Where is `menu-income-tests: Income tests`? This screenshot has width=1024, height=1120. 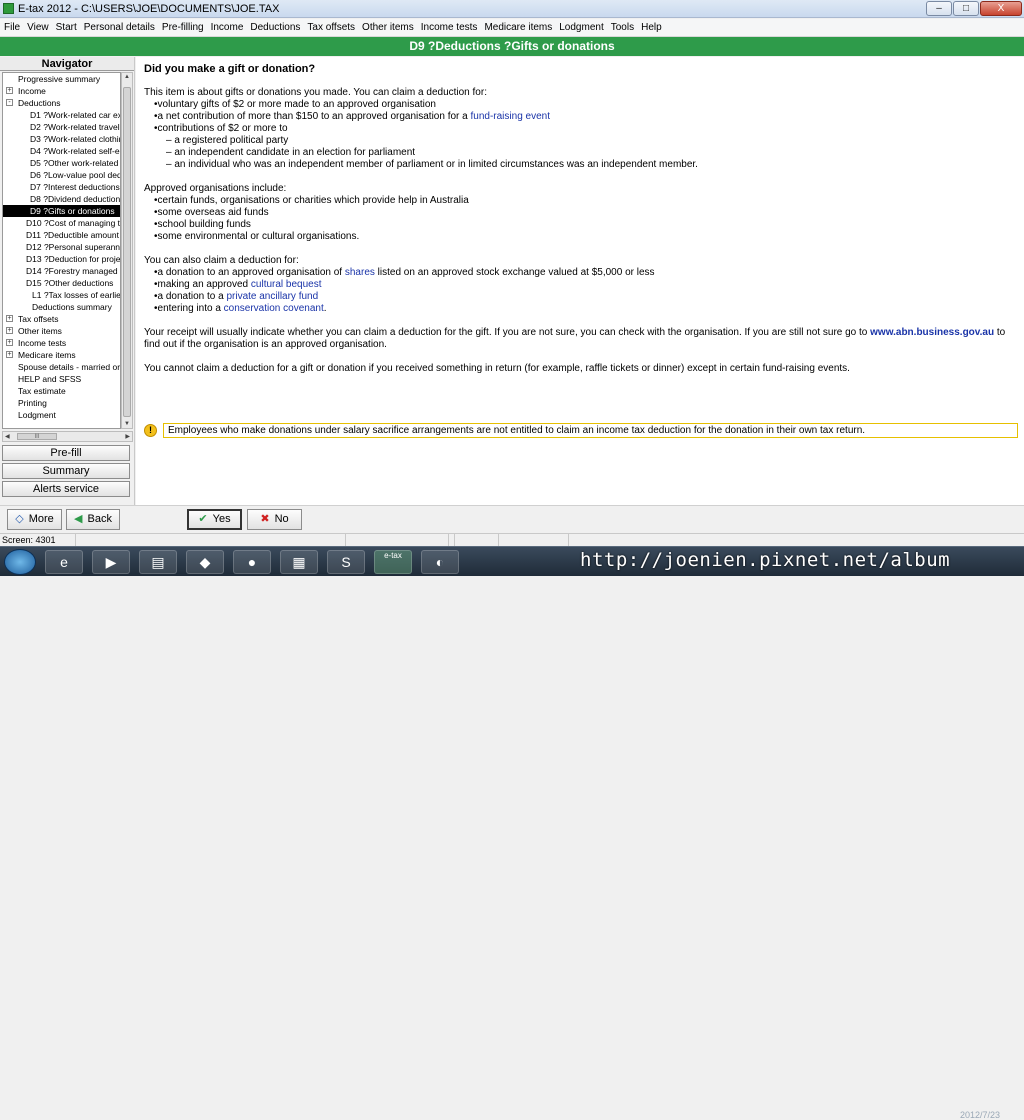 menu-income-tests: Income tests is located at coordinates (449, 27).